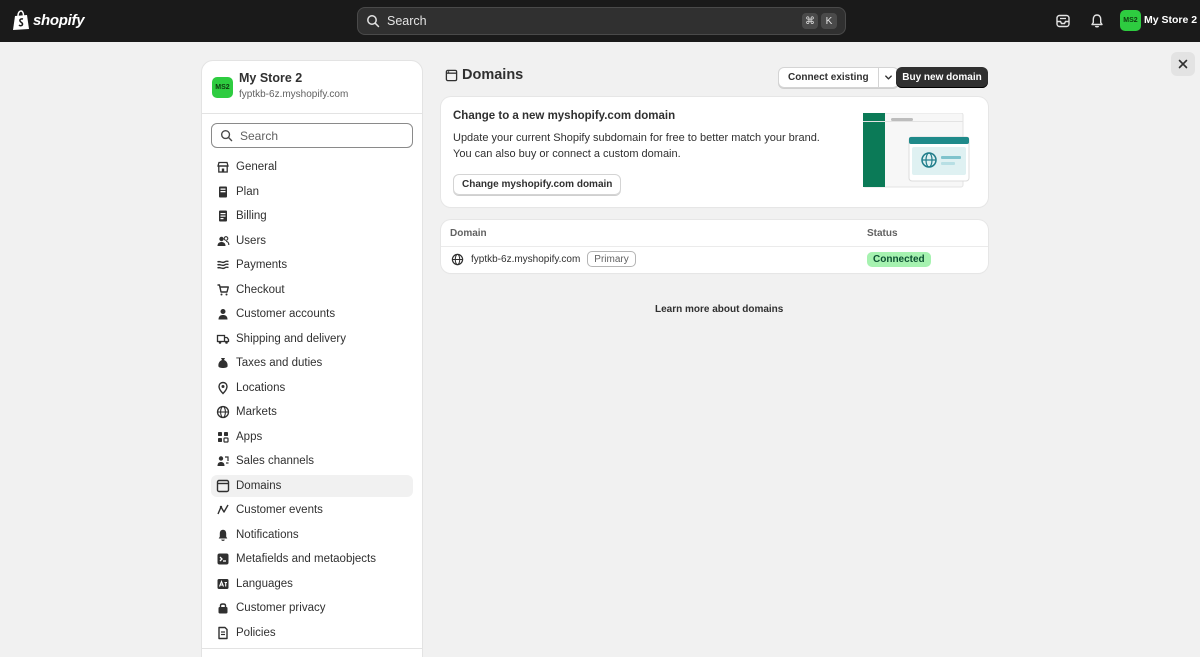  I want to click on sidebar-item-label: Users, so click(251, 240).